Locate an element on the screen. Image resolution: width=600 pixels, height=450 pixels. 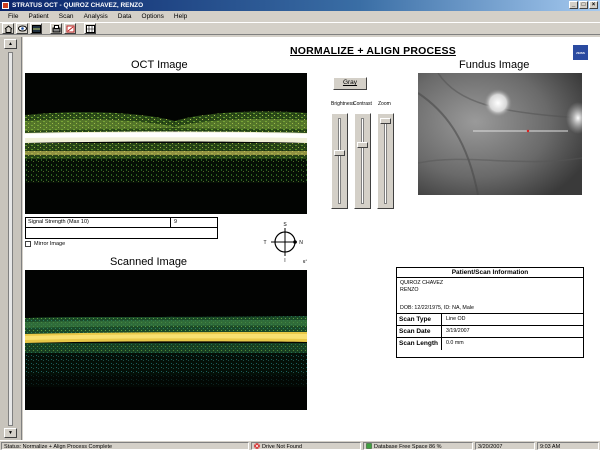
scroll-up-button: ▲ is located at coordinates (10, 44).